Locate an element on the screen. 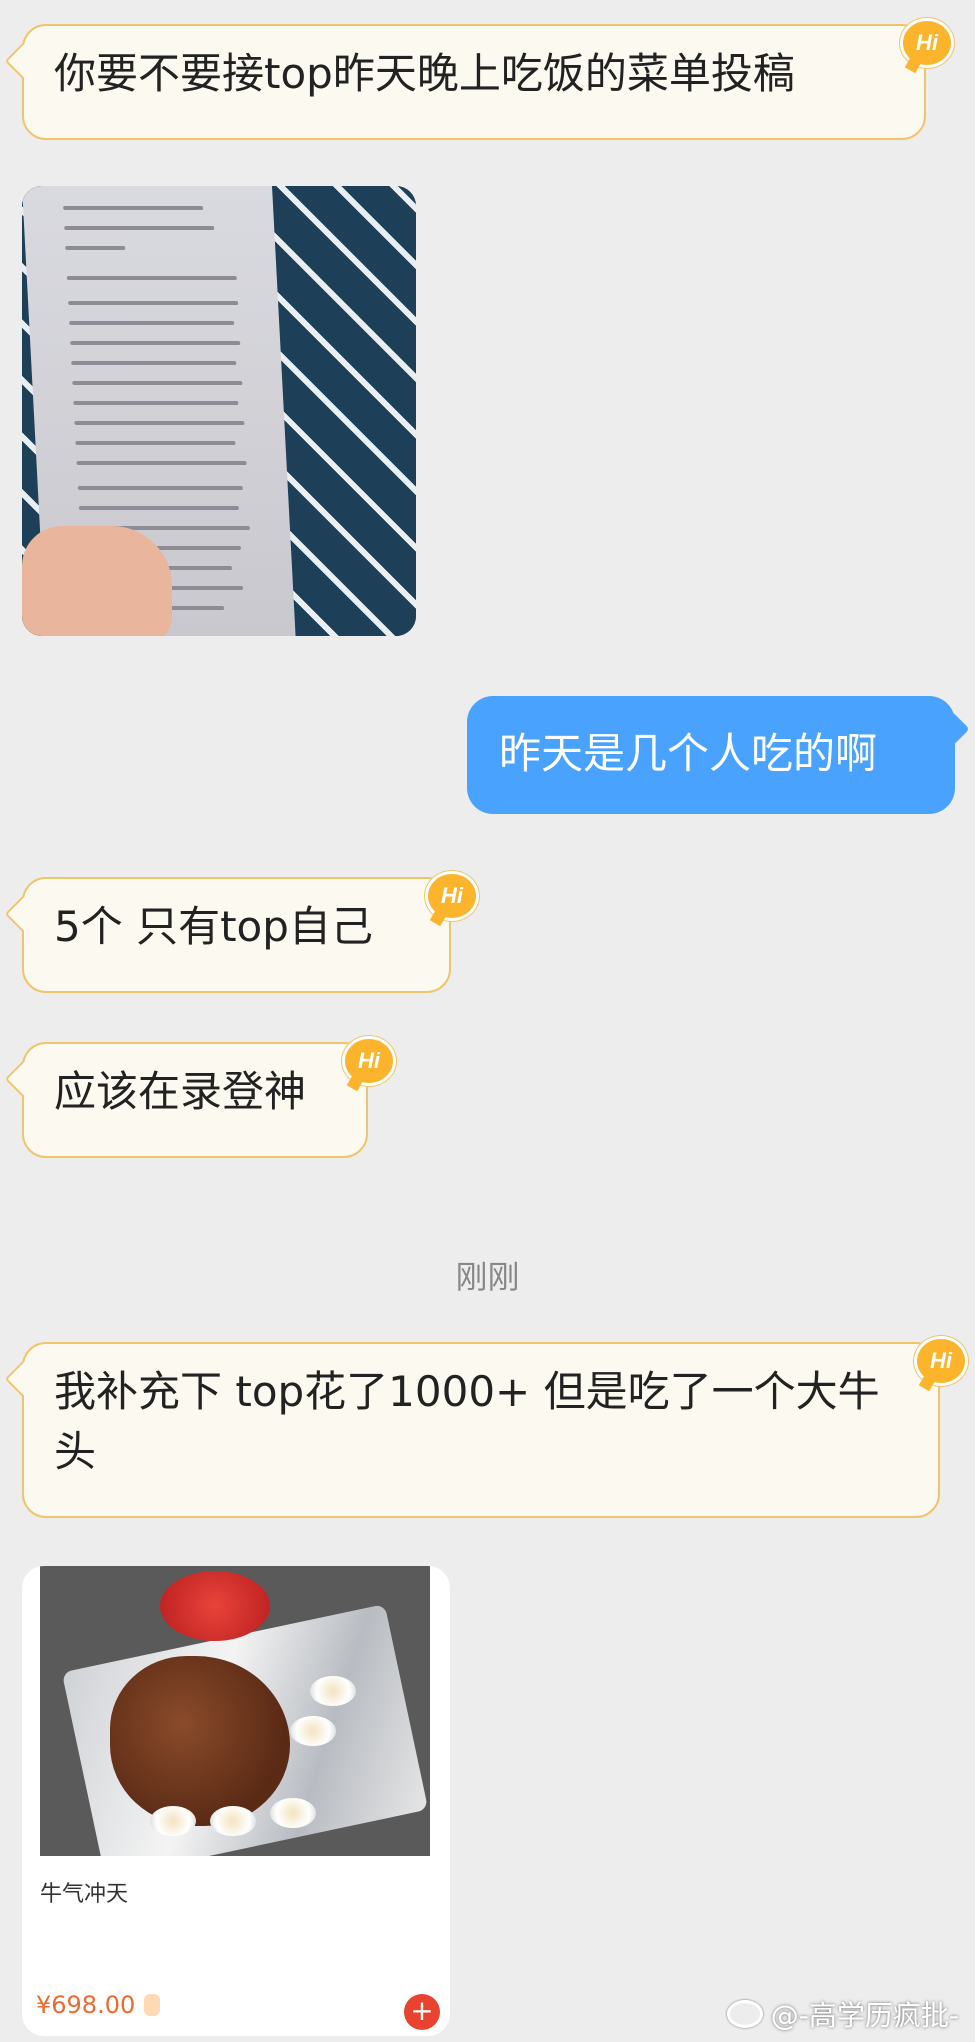 The image size is (975, 2042). hand-image is located at coordinates (97, 581).